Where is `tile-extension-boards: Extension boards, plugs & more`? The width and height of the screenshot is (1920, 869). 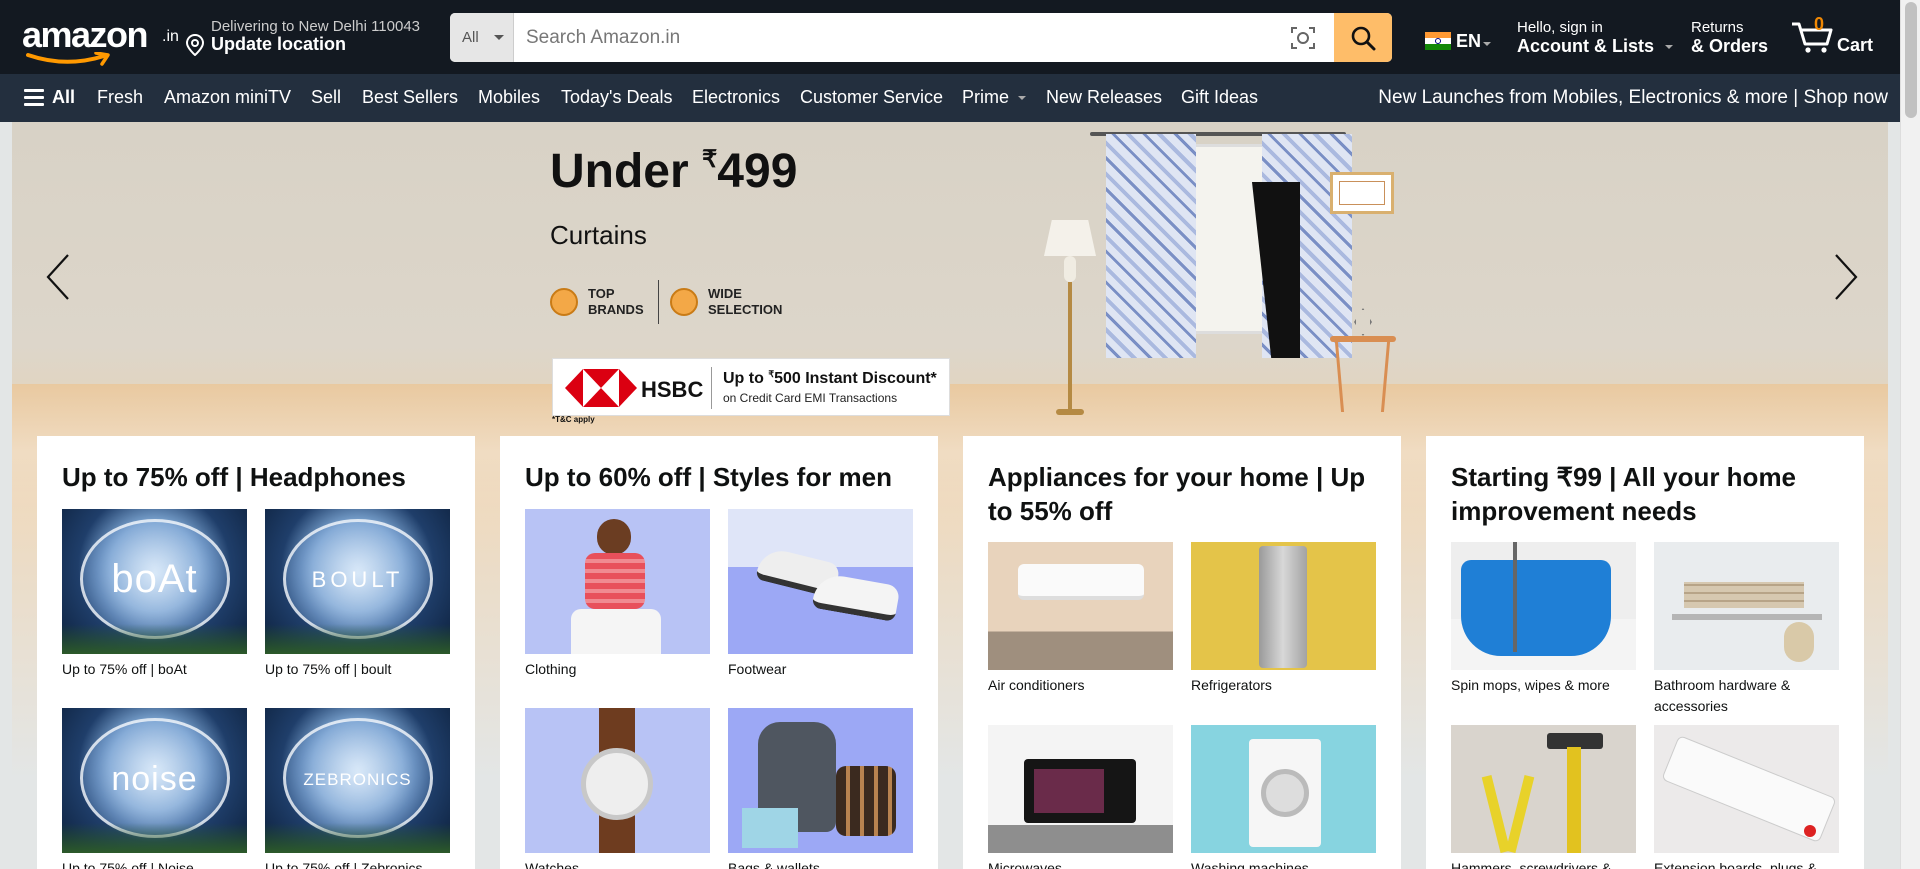 tile-extension-boards: Extension boards, plugs & more is located at coordinates (1746, 797).